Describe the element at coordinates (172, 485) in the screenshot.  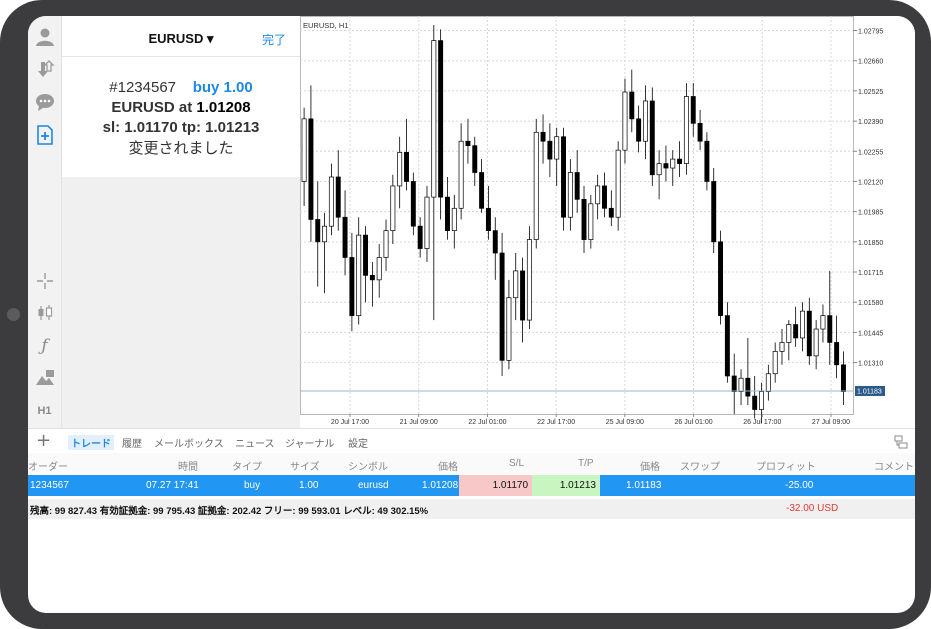
I see `cell-time: 07.27 17:41` at that location.